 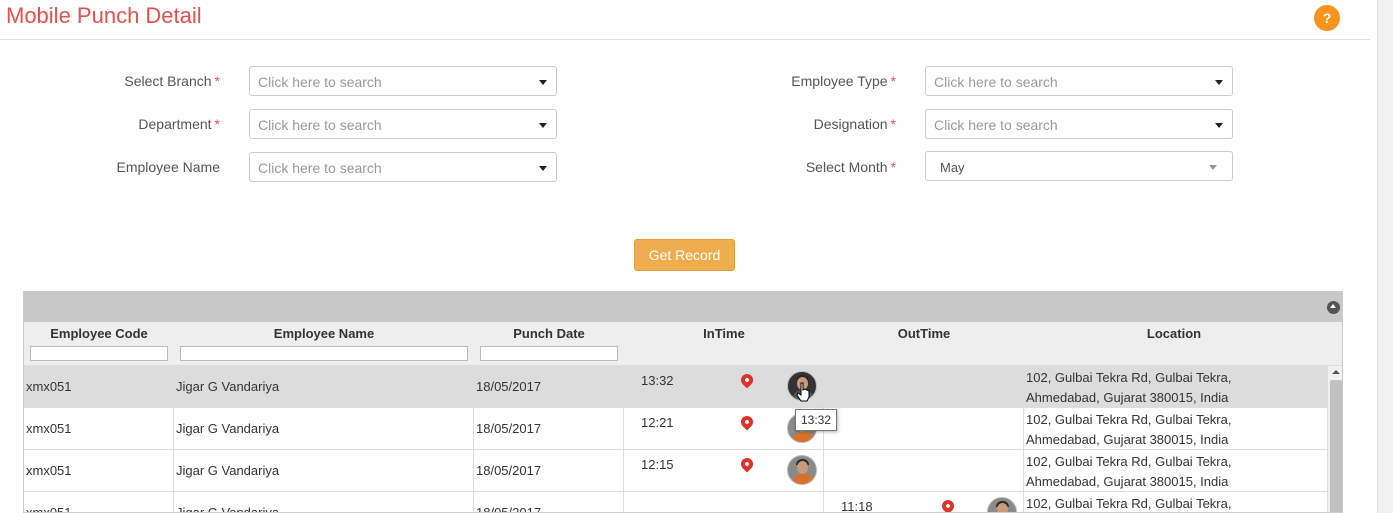 What do you see at coordinates (952, 167) in the screenshot?
I see `select-month-value: May` at bounding box center [952, 167].